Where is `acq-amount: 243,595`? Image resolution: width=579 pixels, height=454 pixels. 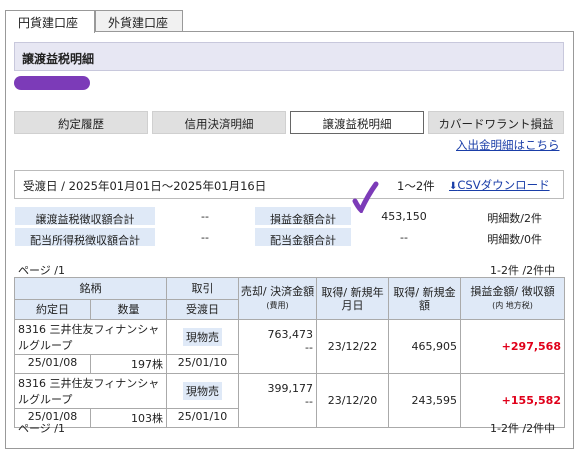 acq-amount: 243,595 is located at coordinates (424, 400).